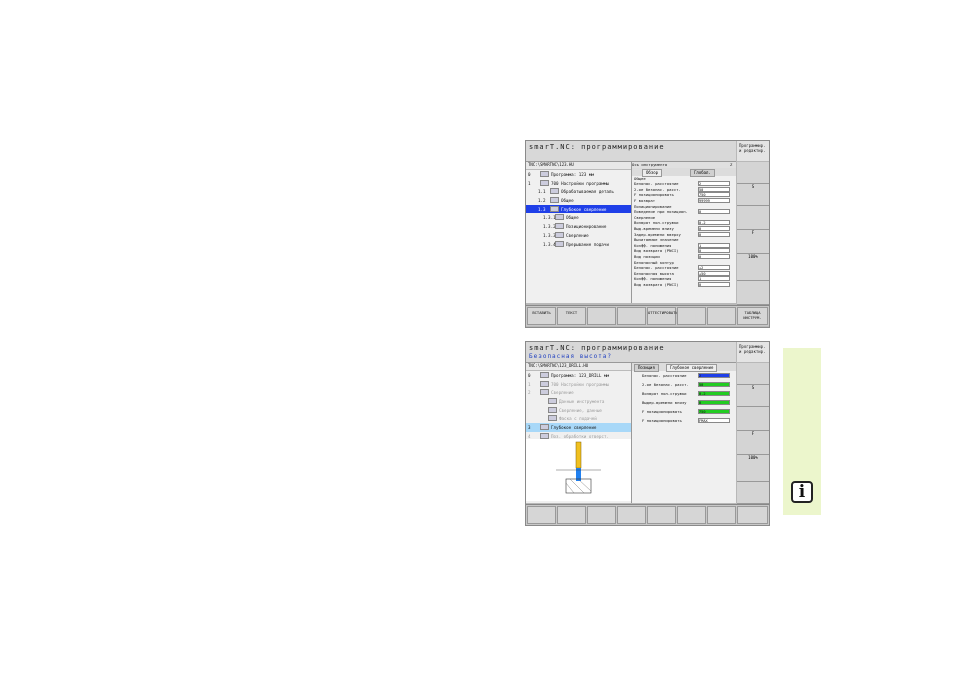 The width and height of the screenshot is (954, 674). What do you see at coordinates (662, 316) in the screenshot?
I see `softkey-test: ОТТЕСТИРОВАТЬ` at bounding box center [662, 316].